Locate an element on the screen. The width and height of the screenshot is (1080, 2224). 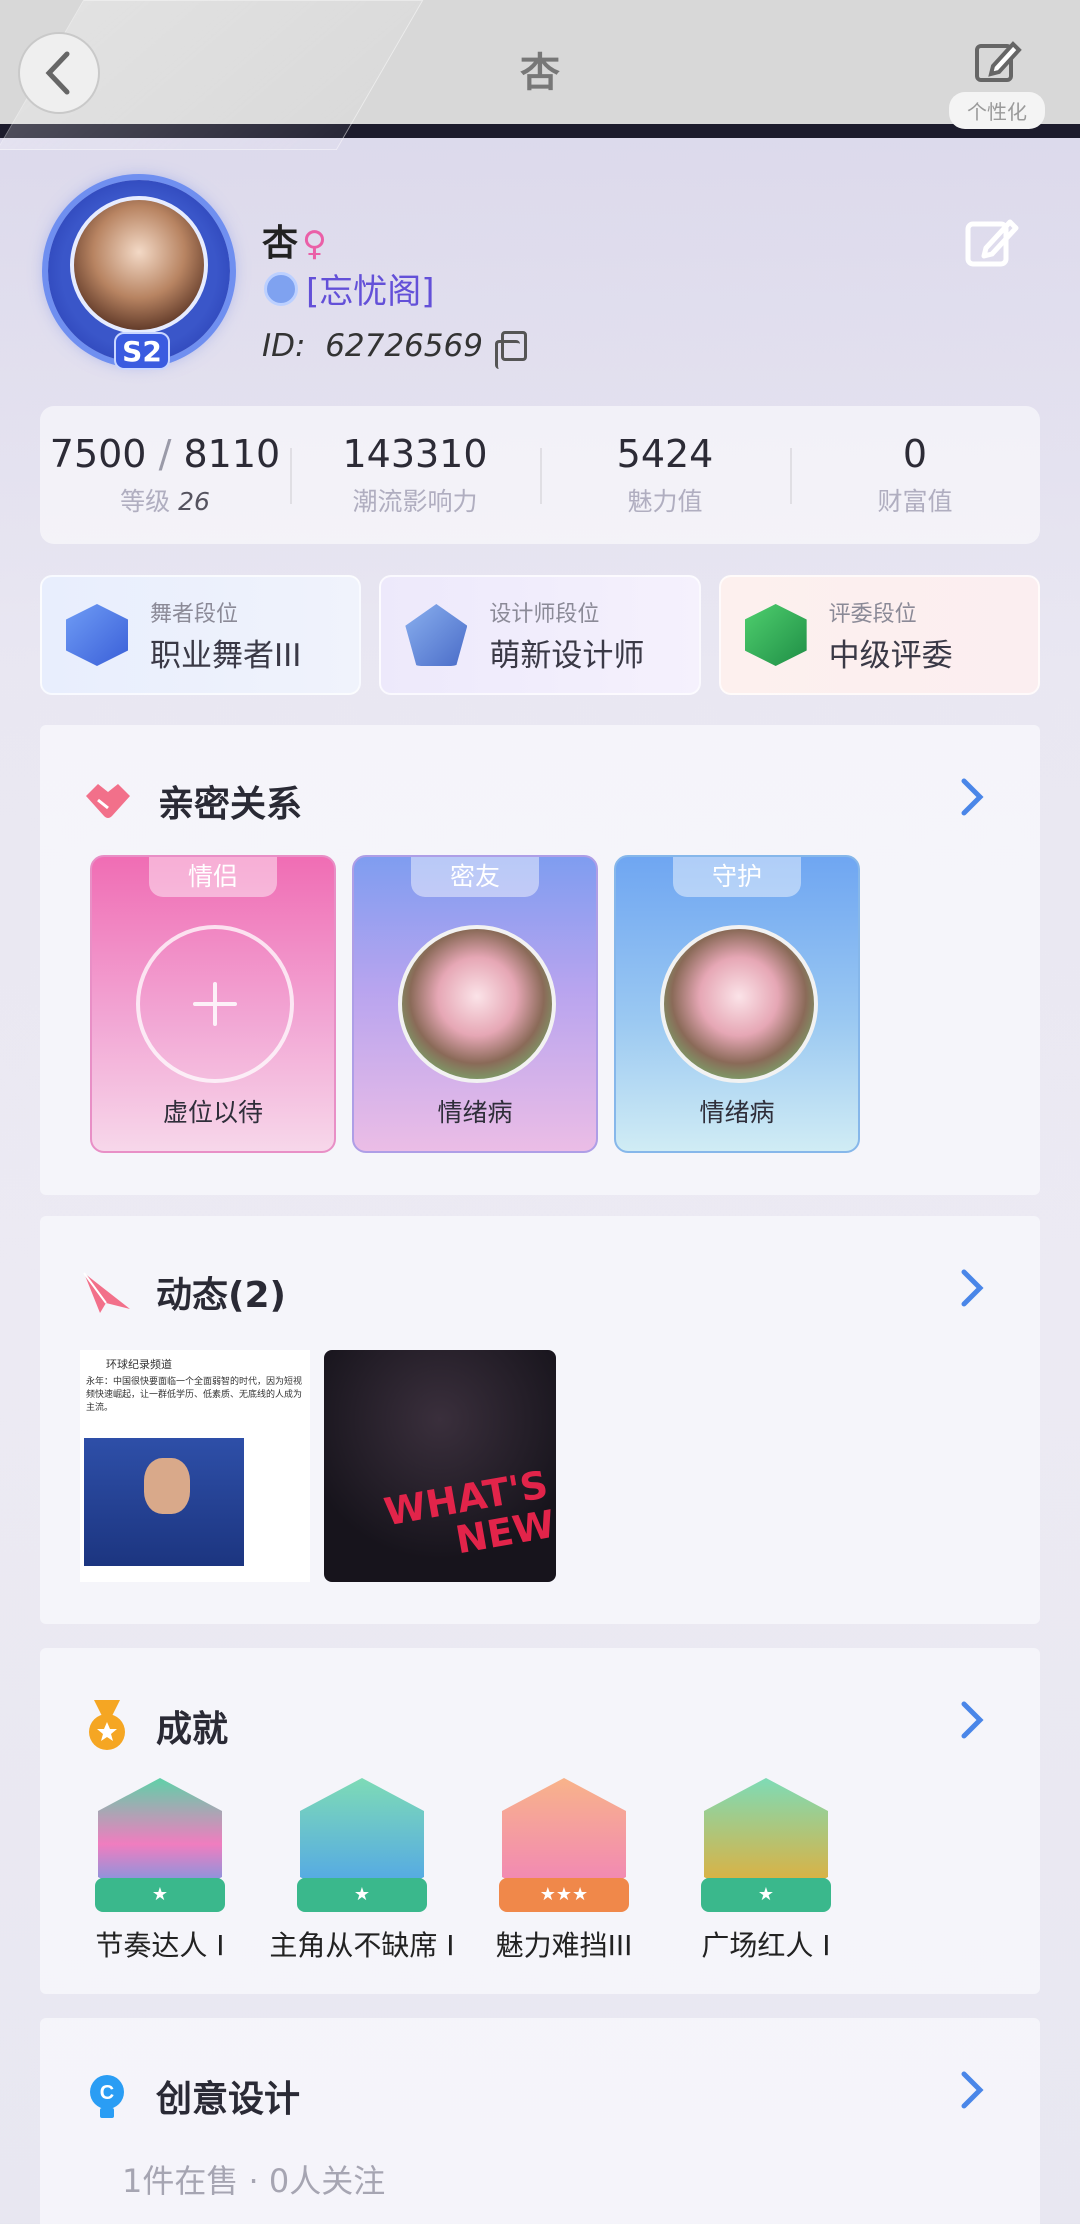
plus-icon is located at coordinates (215, 1004).